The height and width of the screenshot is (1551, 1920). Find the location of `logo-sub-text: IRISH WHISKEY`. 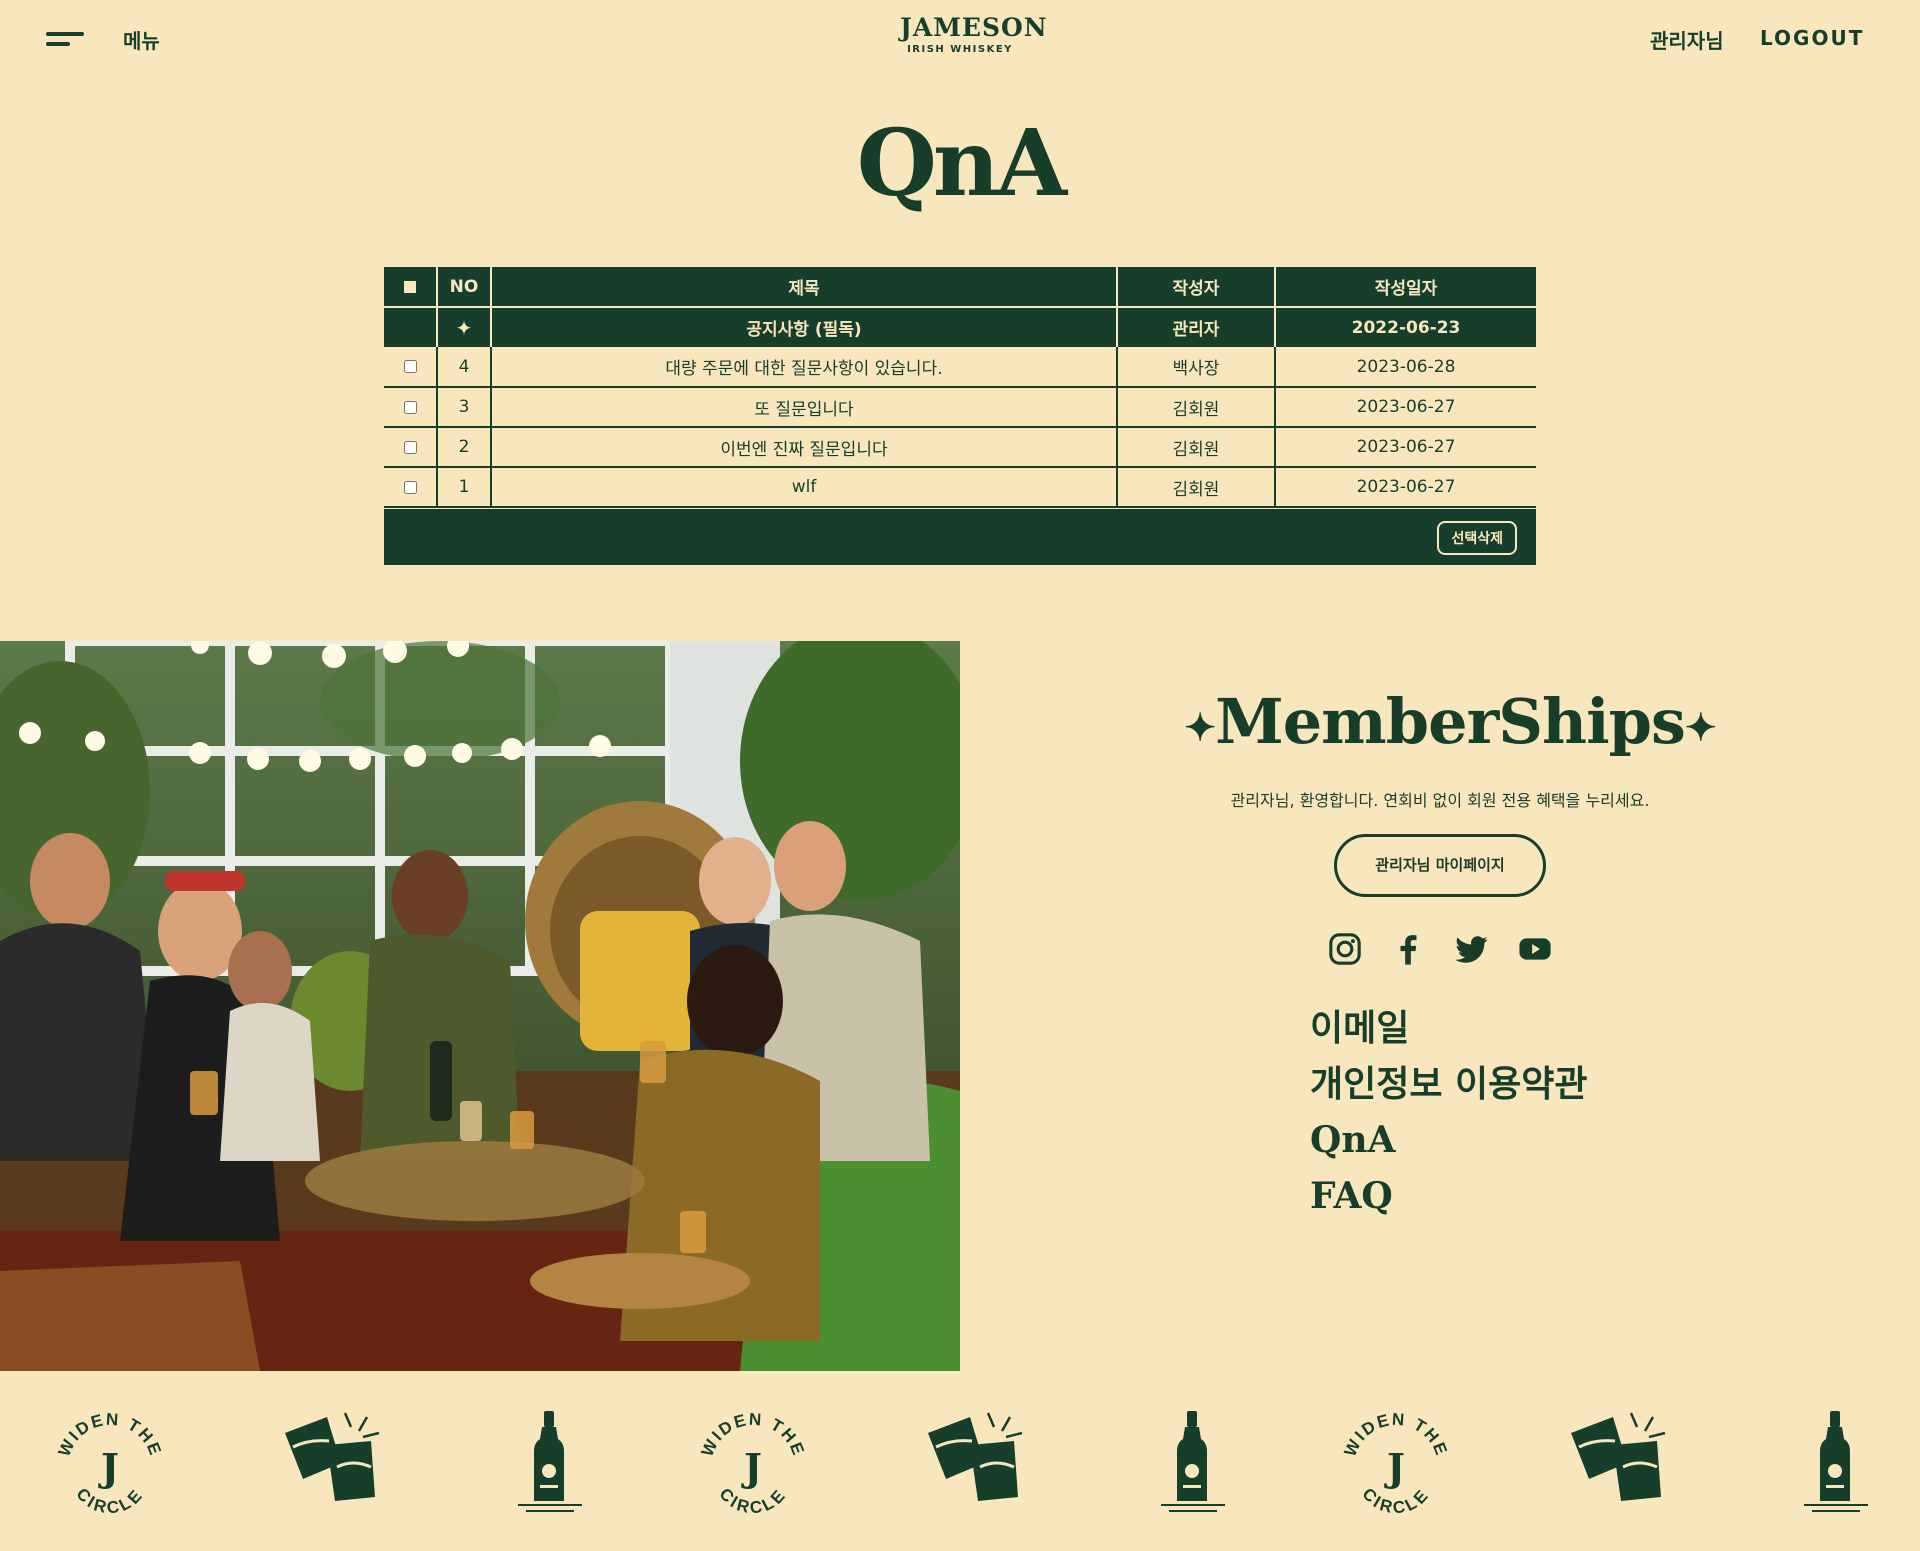

logo-sub-text: IRISH WHISKEY is located at coordinates (960, 49).